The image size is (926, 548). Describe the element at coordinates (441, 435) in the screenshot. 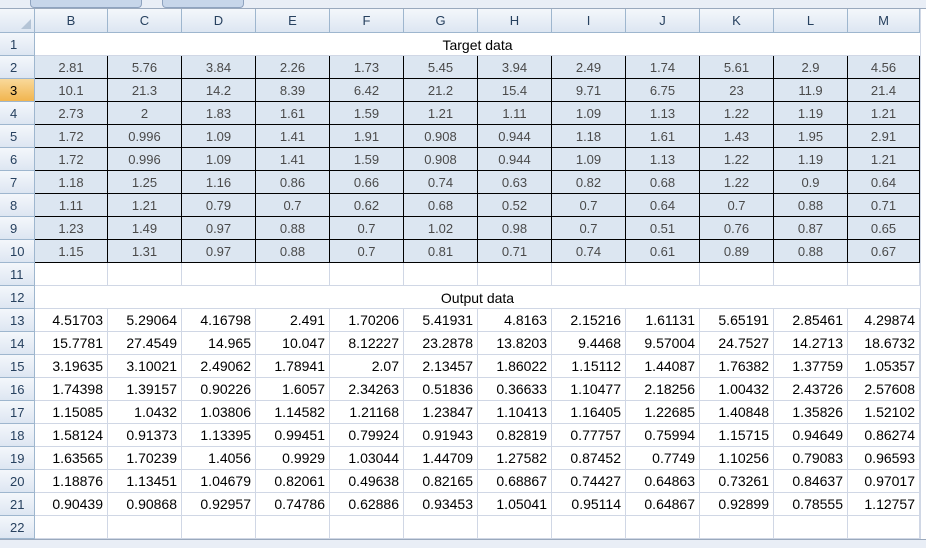

I see `output-cell: 0.91943` at that location.